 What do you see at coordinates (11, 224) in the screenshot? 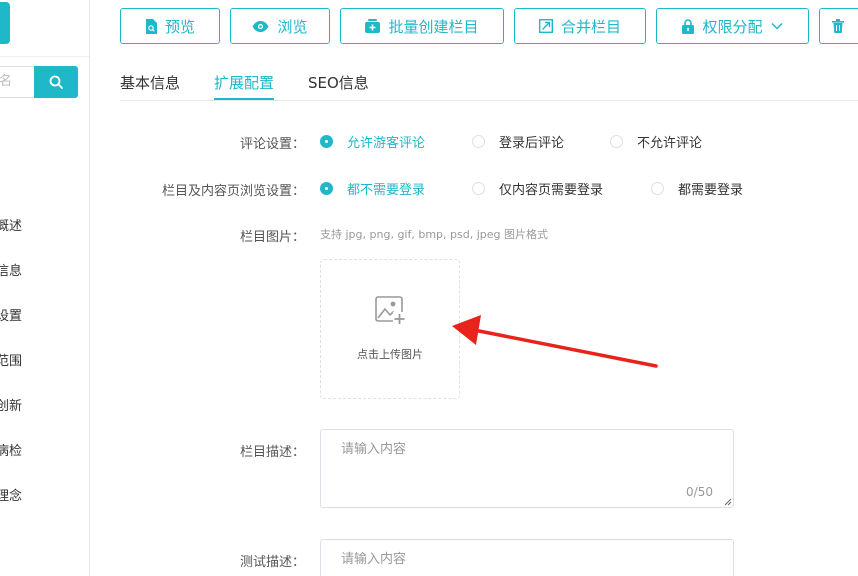
I see `sidebar-item: 概述` at bounding box center [11, 224].